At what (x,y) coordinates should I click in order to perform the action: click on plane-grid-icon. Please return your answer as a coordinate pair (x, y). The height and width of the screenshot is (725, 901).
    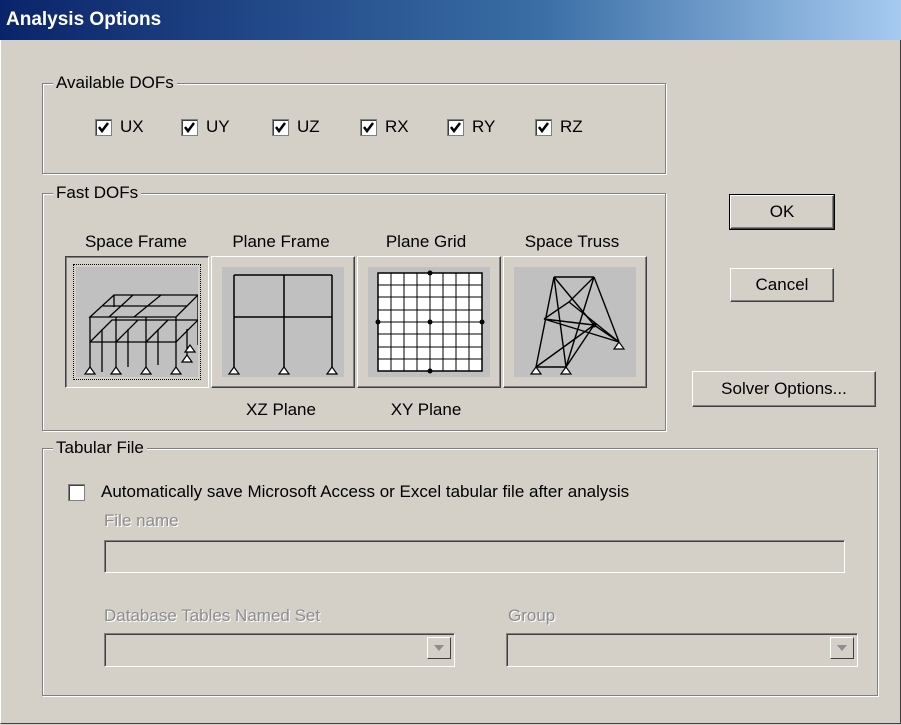
    Looking at the image, I should click on (429, 322).